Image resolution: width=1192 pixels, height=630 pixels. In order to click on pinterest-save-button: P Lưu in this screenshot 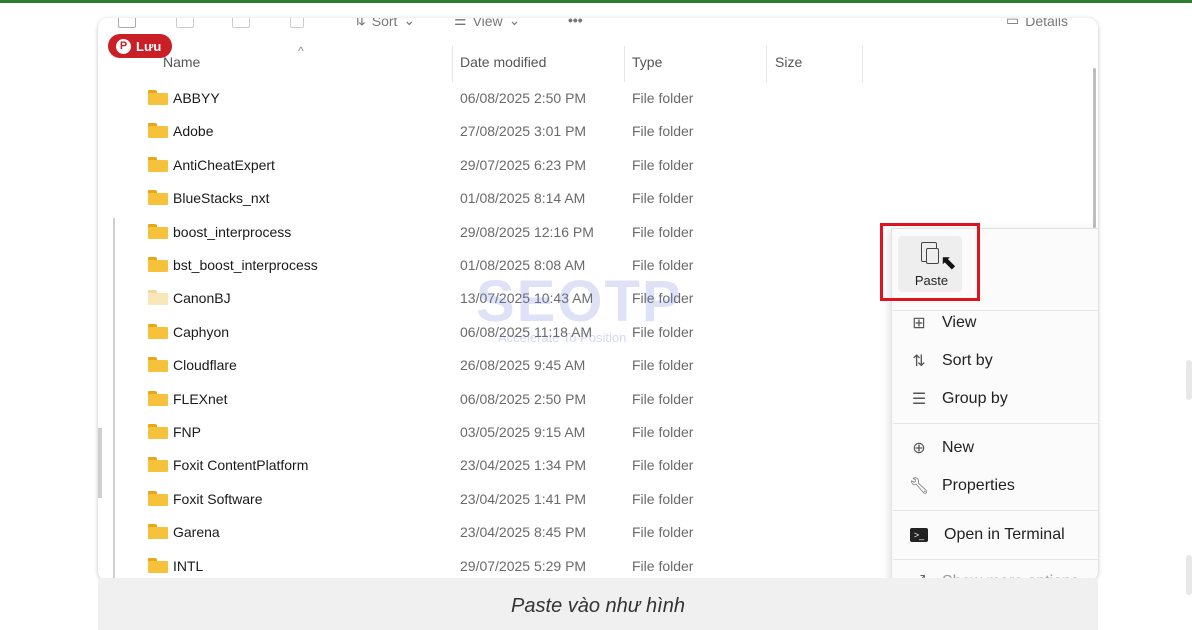, I will do `click(140, 46)`.